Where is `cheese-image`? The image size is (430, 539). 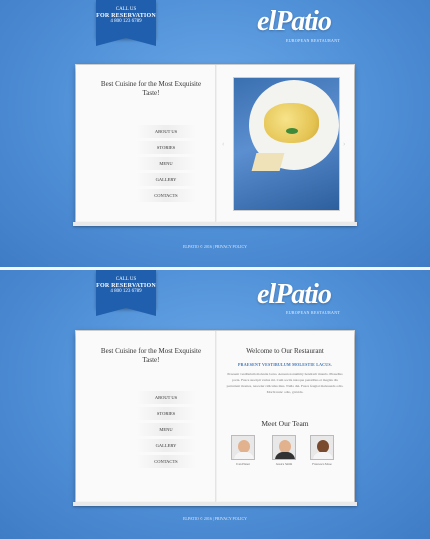 cheese-image is located at coordinates (268, 162).